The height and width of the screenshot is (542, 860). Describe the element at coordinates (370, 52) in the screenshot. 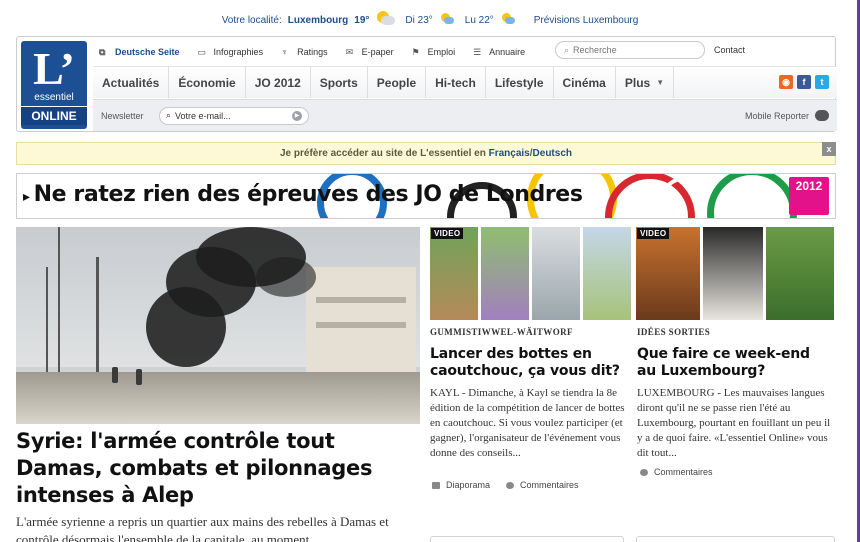

I see `util-link-epaper: ✉ E-paper` at that location.